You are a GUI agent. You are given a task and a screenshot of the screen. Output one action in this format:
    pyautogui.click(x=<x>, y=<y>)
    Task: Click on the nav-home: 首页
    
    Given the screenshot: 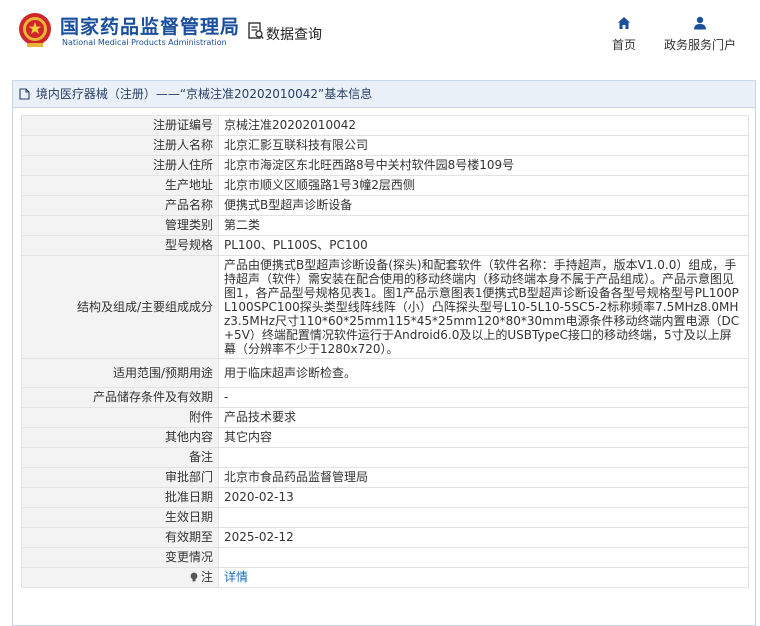 What is the action you would take?
    pyautogui.click(x=624, y=34)
    